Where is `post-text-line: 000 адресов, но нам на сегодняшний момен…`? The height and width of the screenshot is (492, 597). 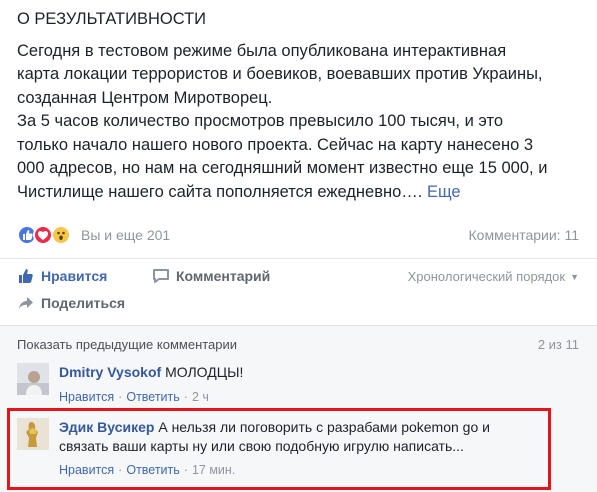
post-text-line: 000 адресов, но нам на сегодняшний момен… is located at coordinates (282, 168).